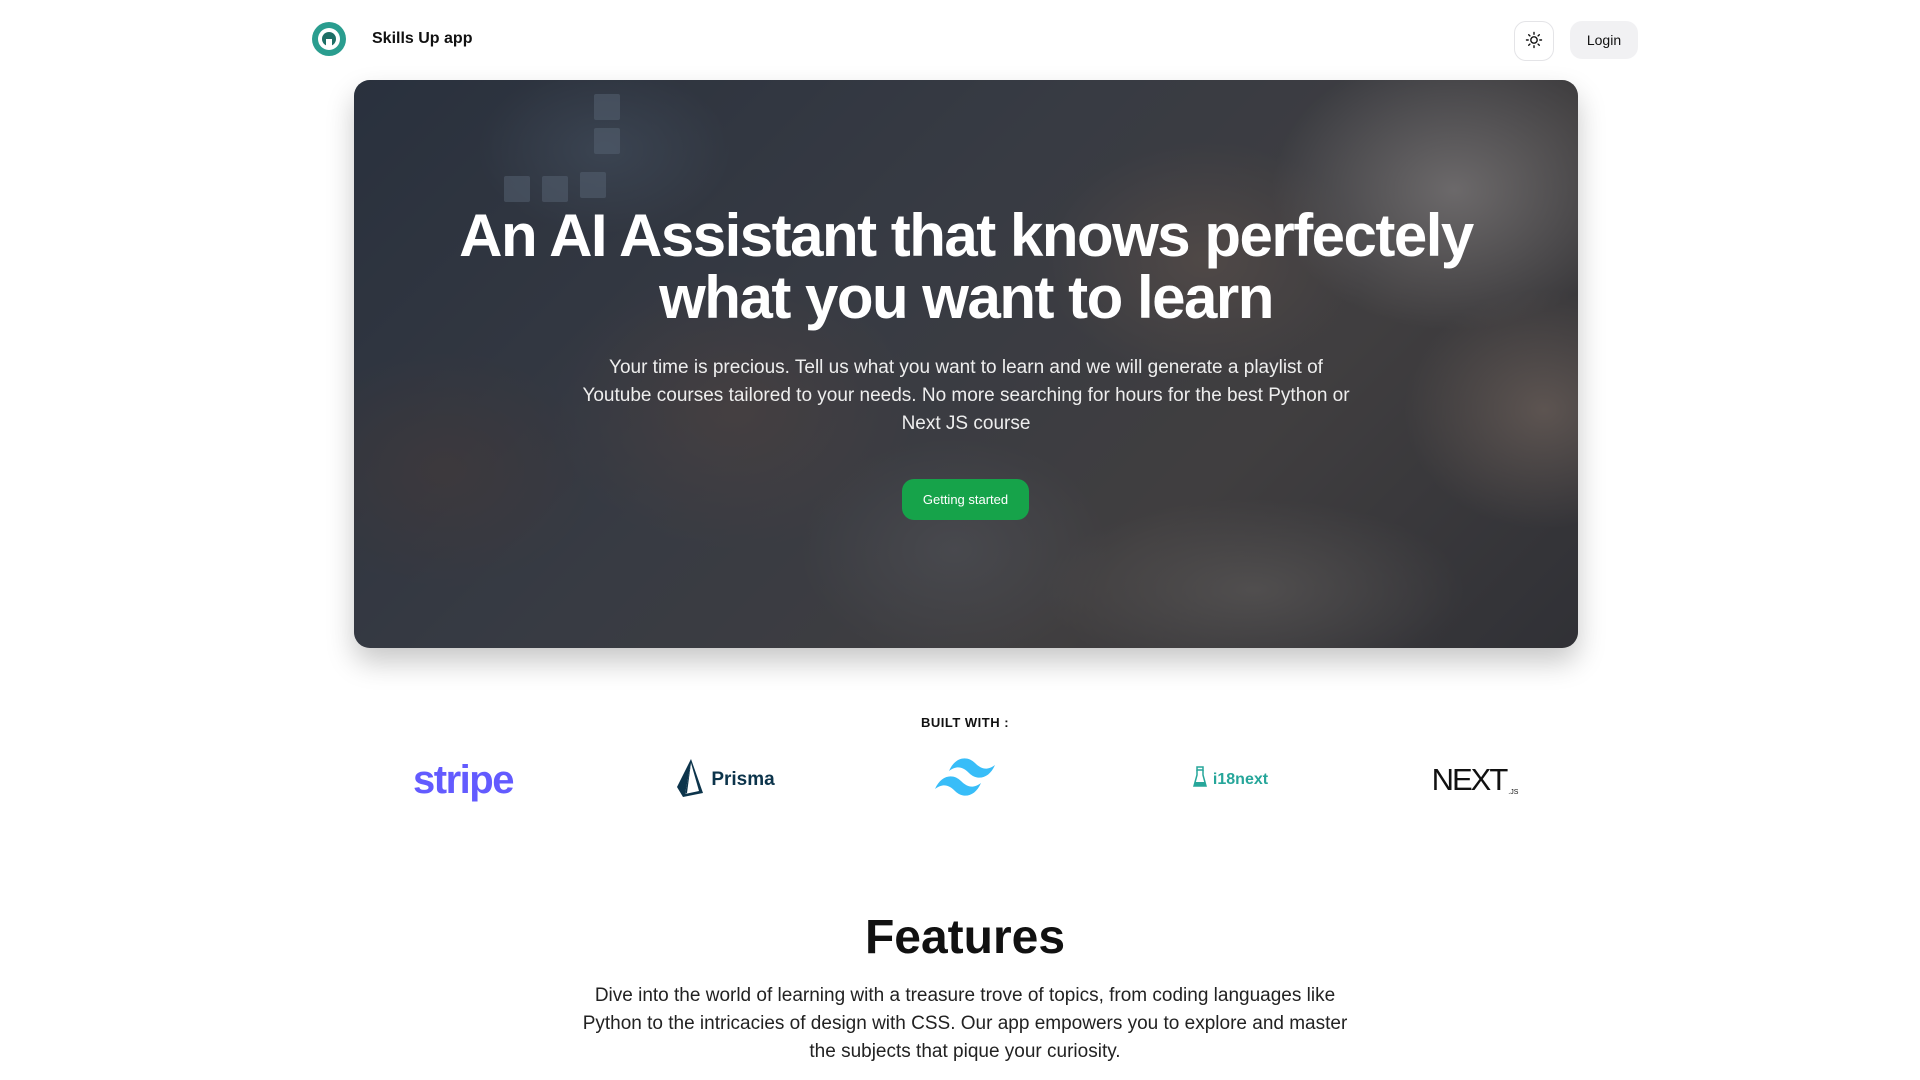  Describe the element at coordinates (690, 780) in the screenshot. I see `prisma-icon` at that location.